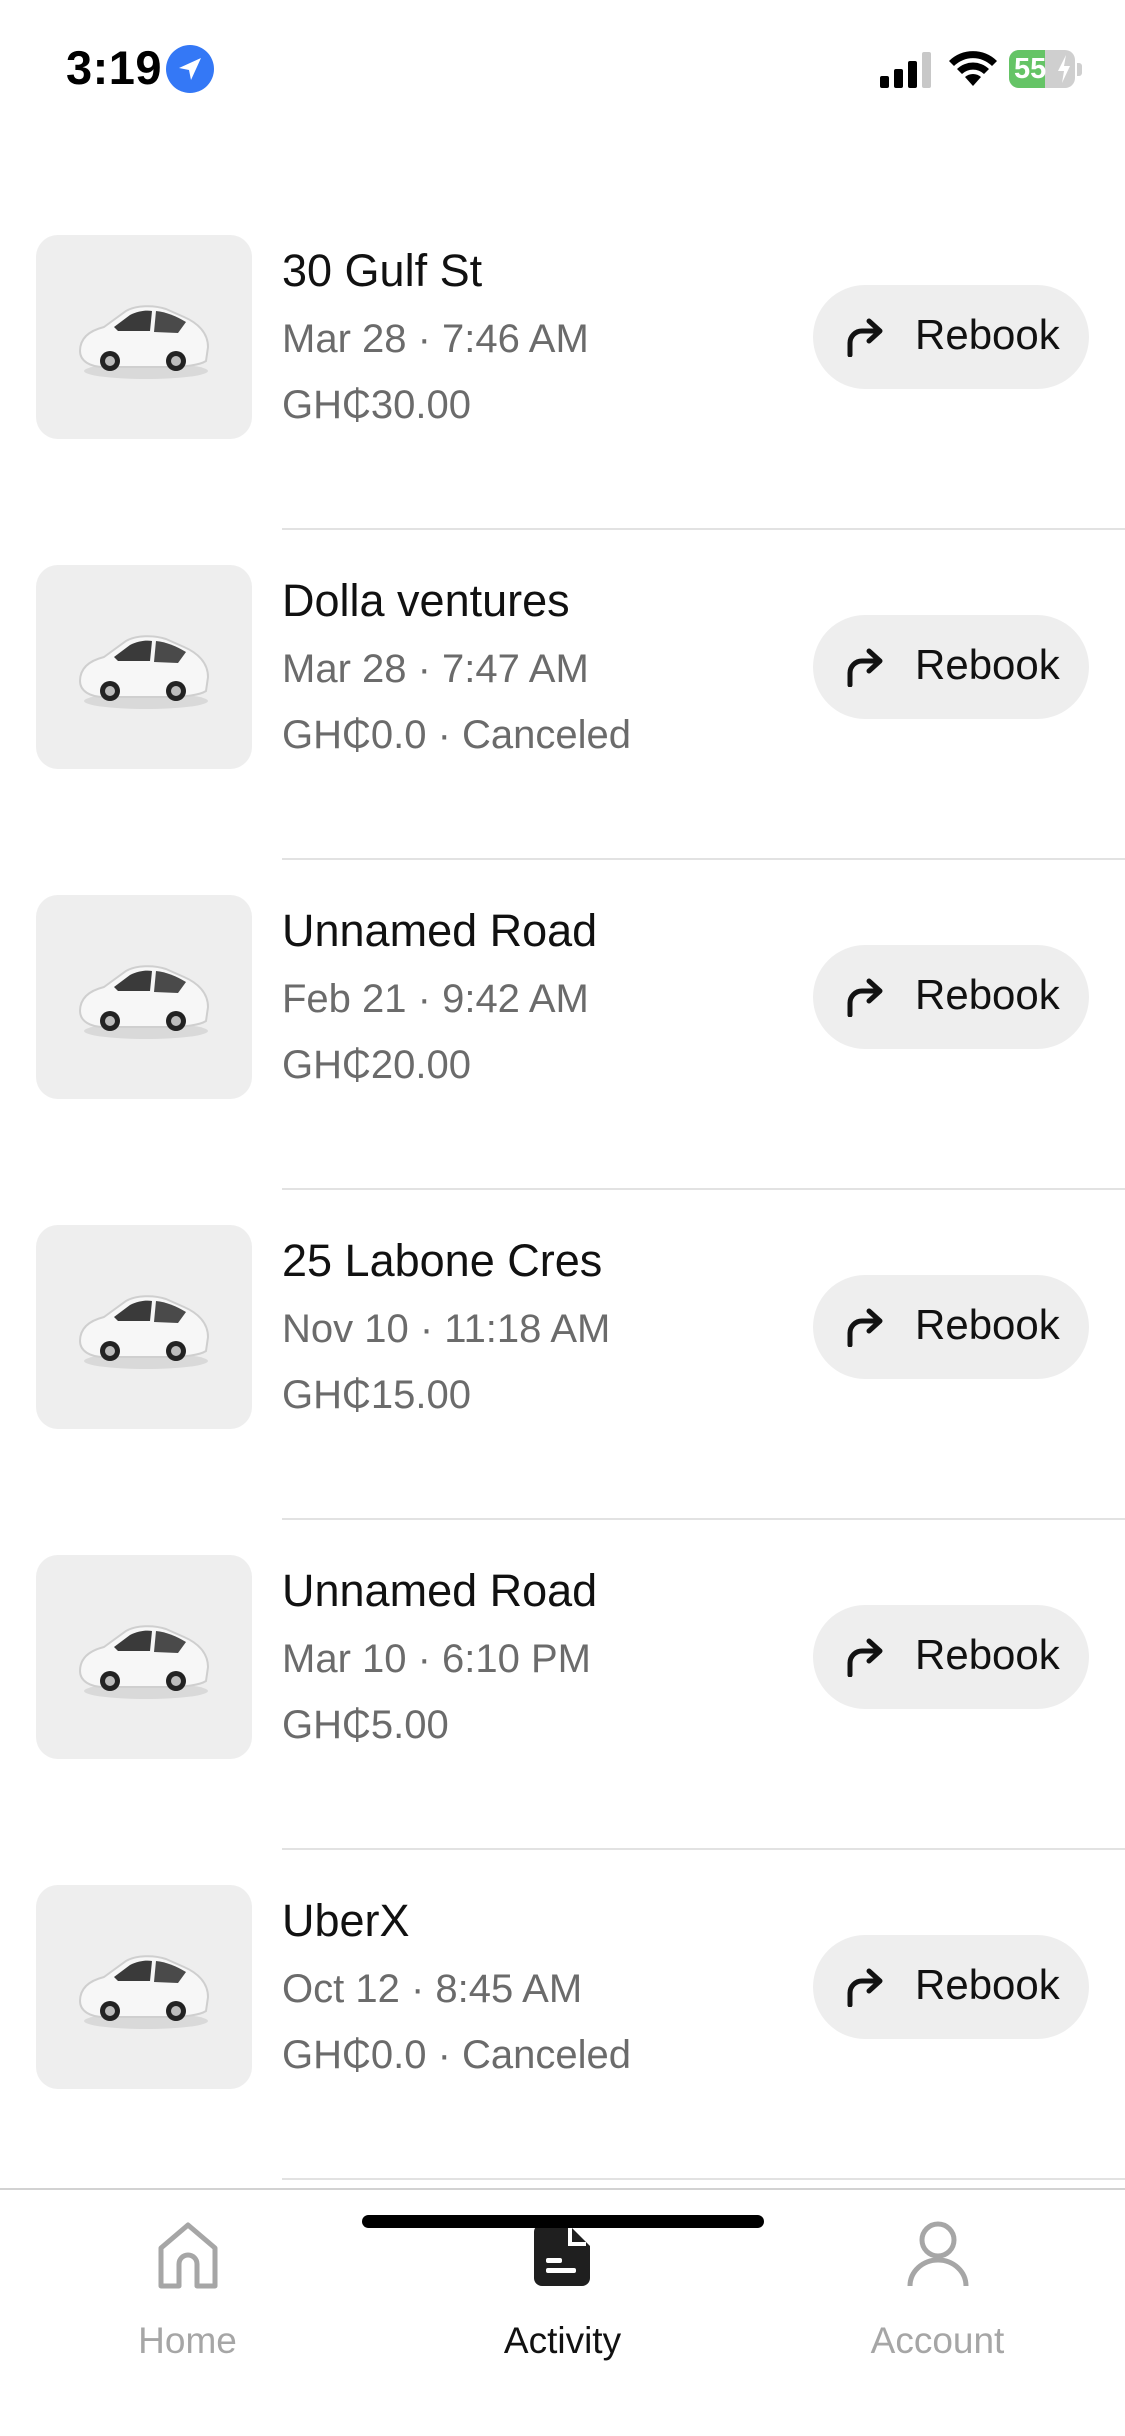  I want to click on trip-datetime: Oct 12 · 8:45 AM, so click(432, 1989).